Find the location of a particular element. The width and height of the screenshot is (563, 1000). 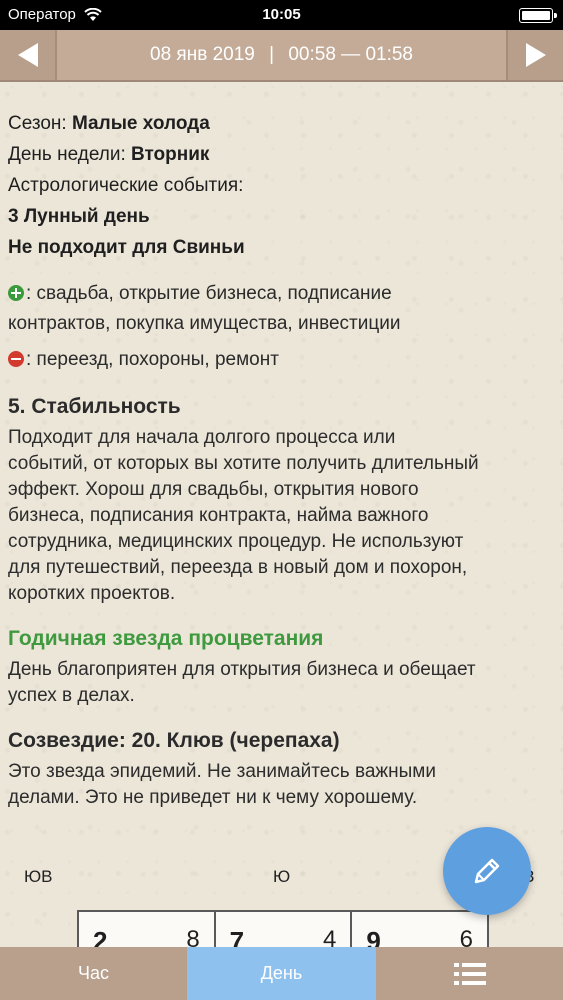

prev-period-button is located at coordinates (28, 55).